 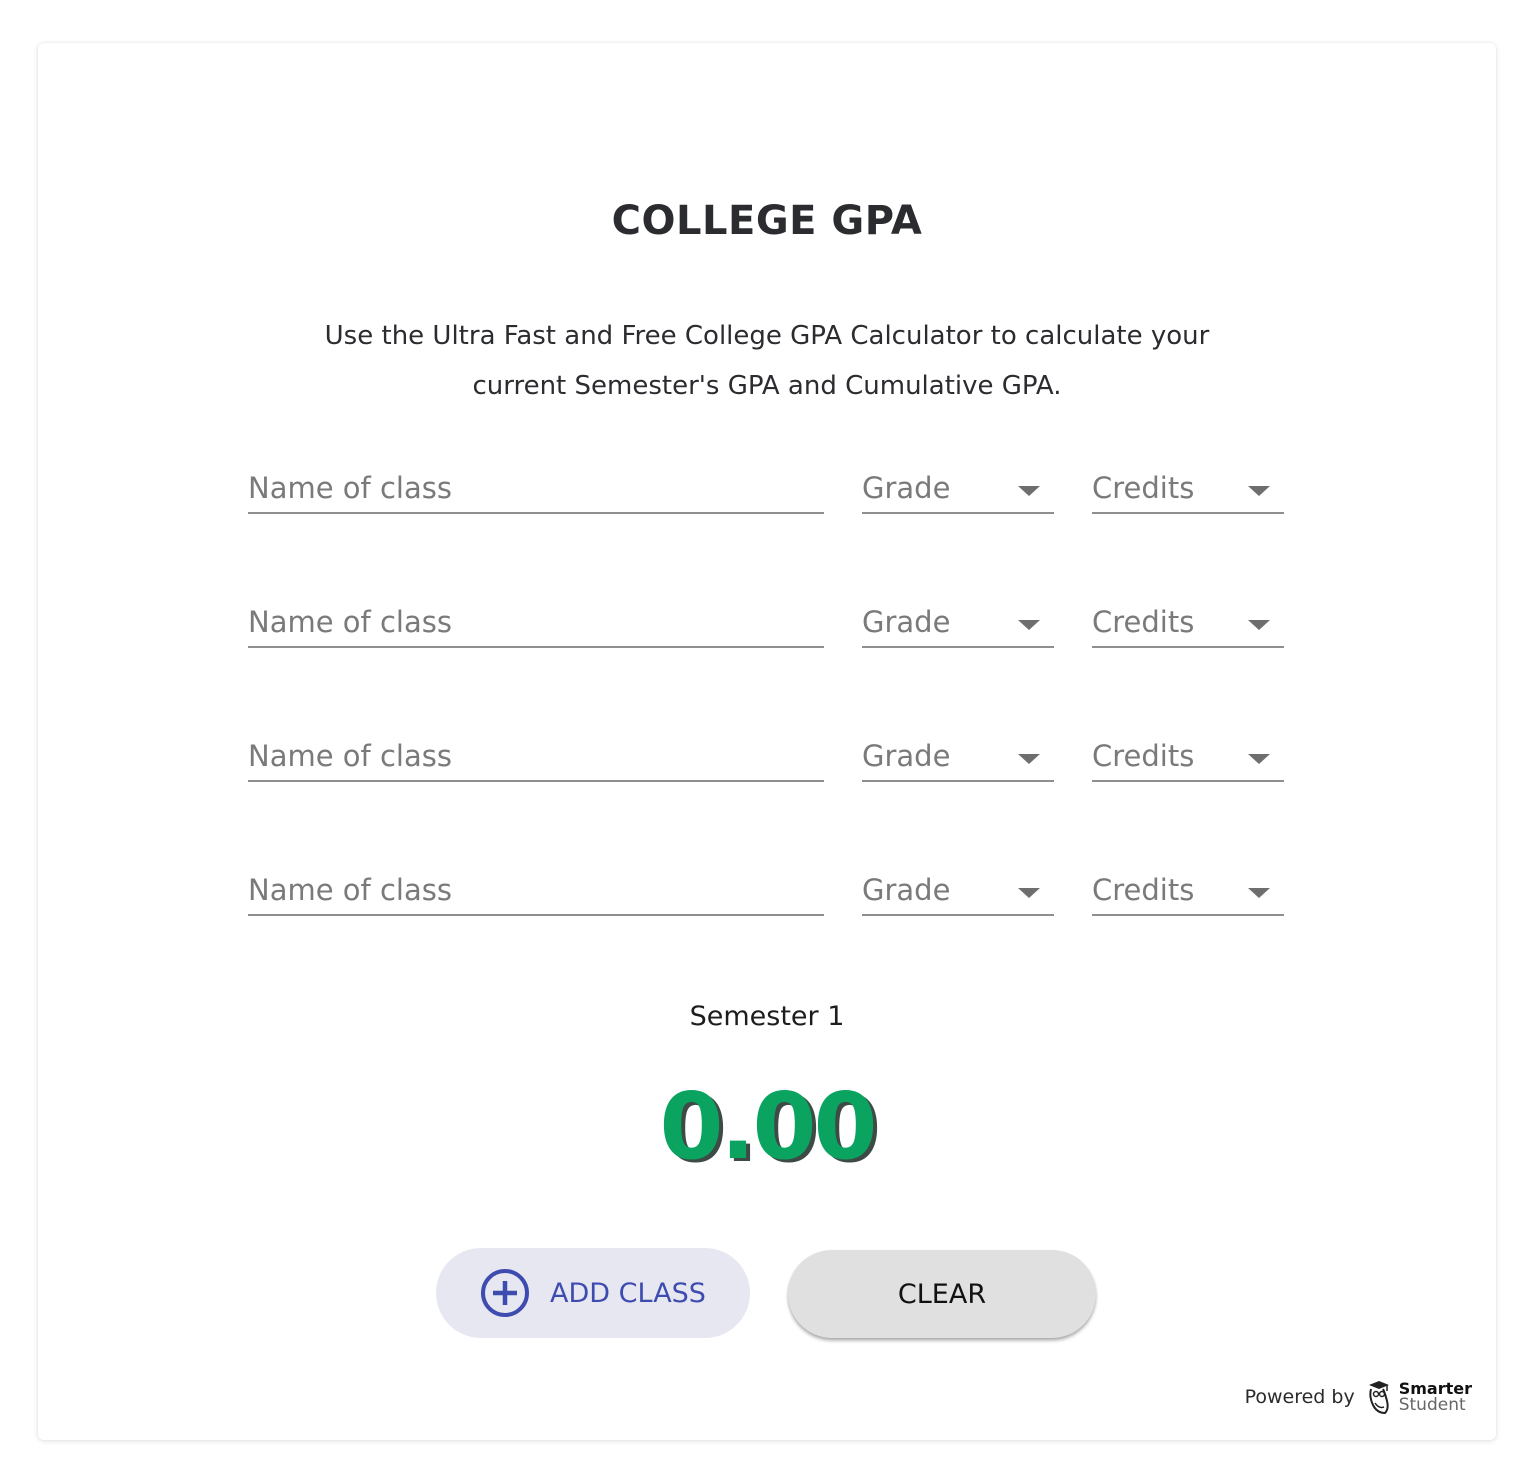 I want to click on clear-button: CLEAR, so click(x=942, y=1294).